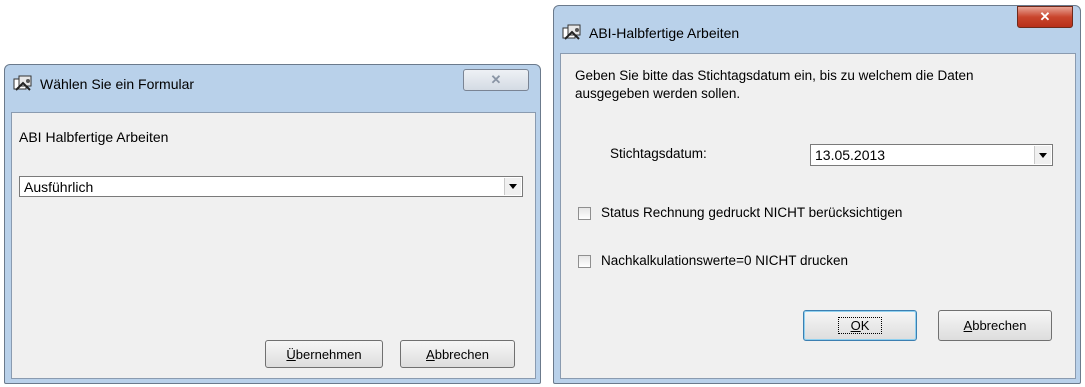 Image resolution: width=1085 pixels, height=387 pixels. What do you see at coordinates (931, 155) in the screenshot?
I see `cutoff-date-select: 13.05.2013` at bounding box center [931, 155].